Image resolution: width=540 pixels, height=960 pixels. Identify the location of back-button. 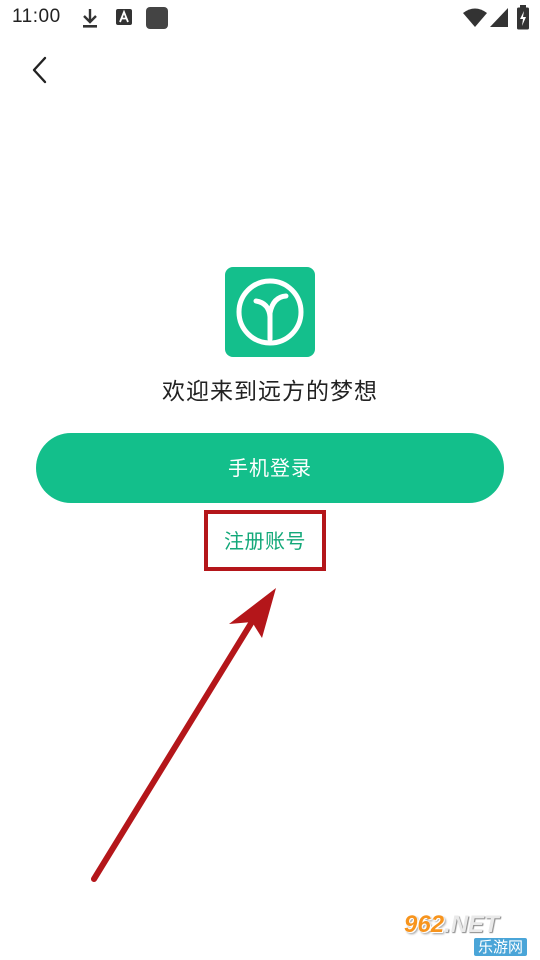
(40, 70).